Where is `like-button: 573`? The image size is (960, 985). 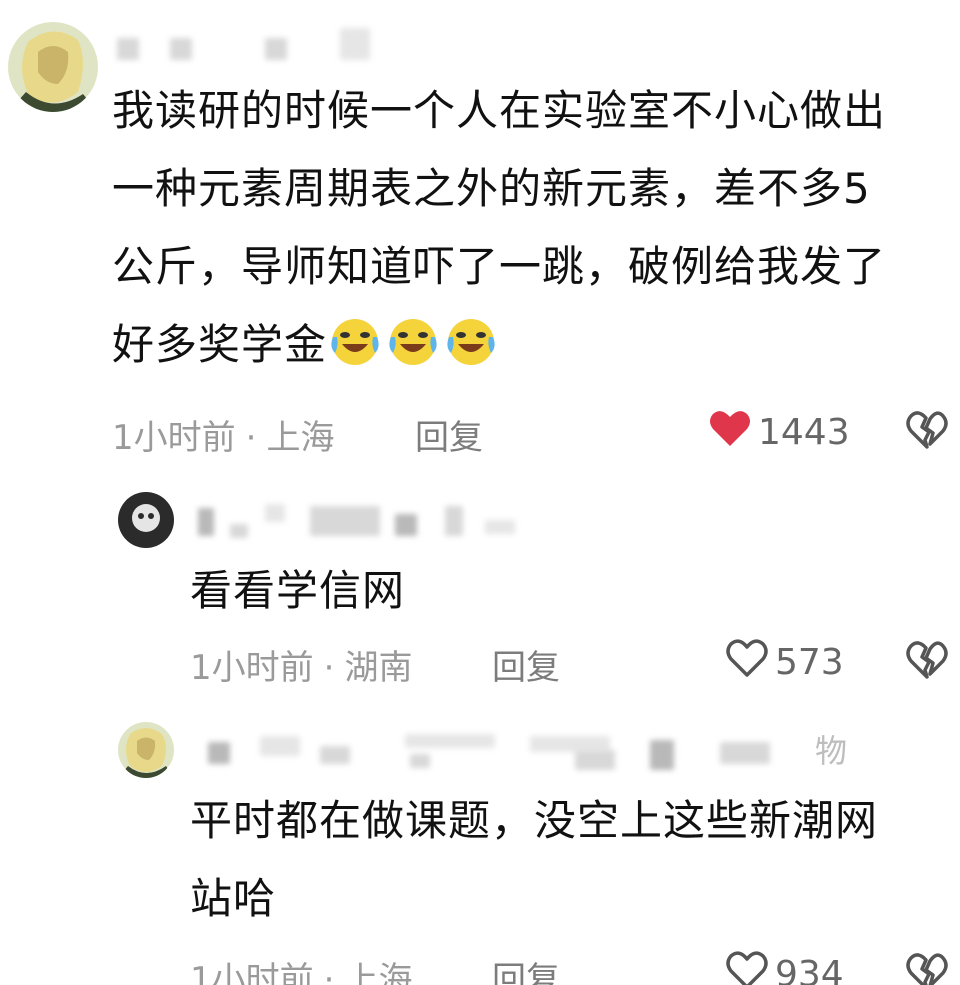
like-button: 573 is located at coordinates (784, 662).